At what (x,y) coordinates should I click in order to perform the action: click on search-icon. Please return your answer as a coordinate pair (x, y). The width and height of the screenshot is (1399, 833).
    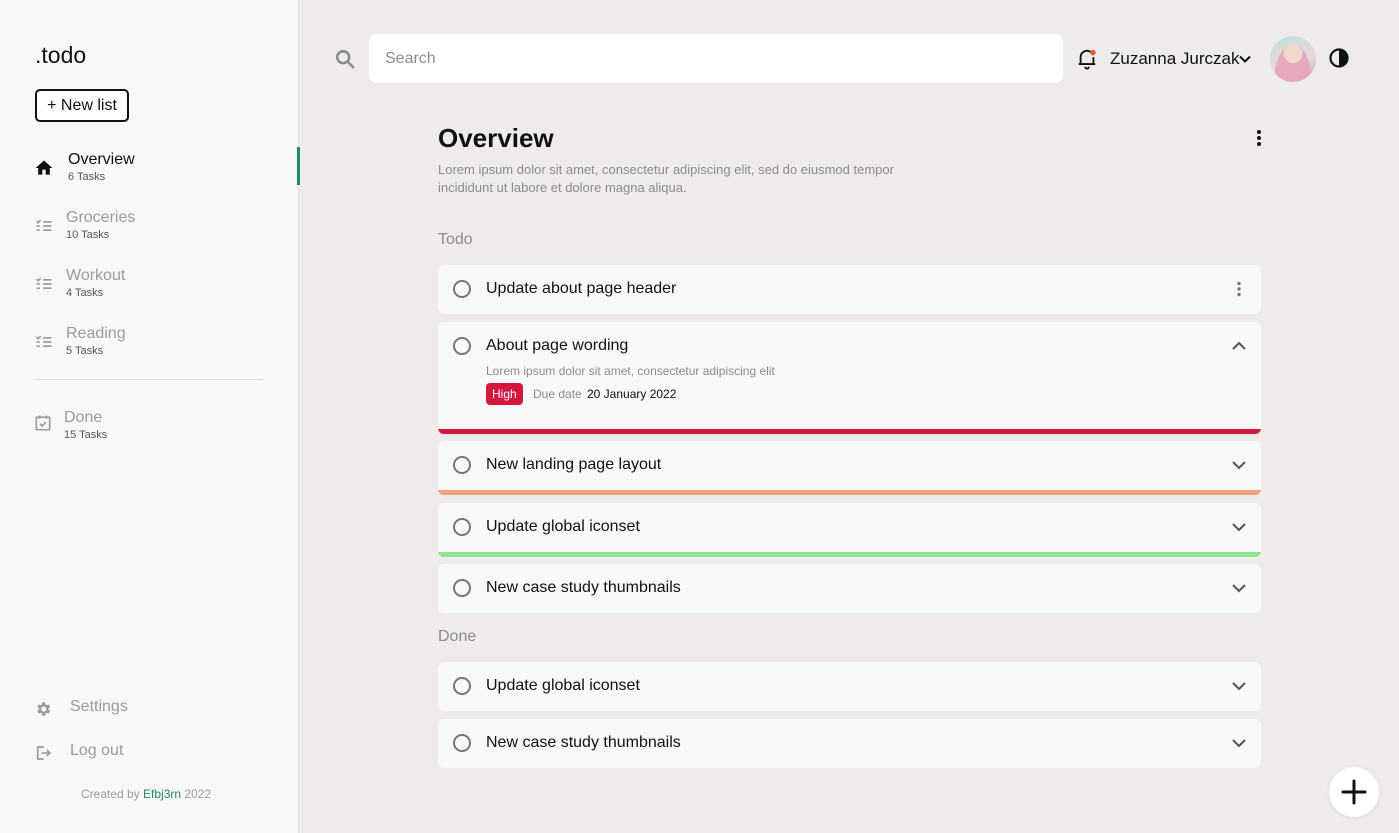
    Looking at the image, I should click on (345, 59).